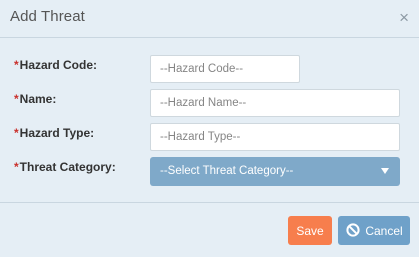  Describe the element at coordinates (275, 137) in the screenshot. I see `hazard-type-input` at that location.